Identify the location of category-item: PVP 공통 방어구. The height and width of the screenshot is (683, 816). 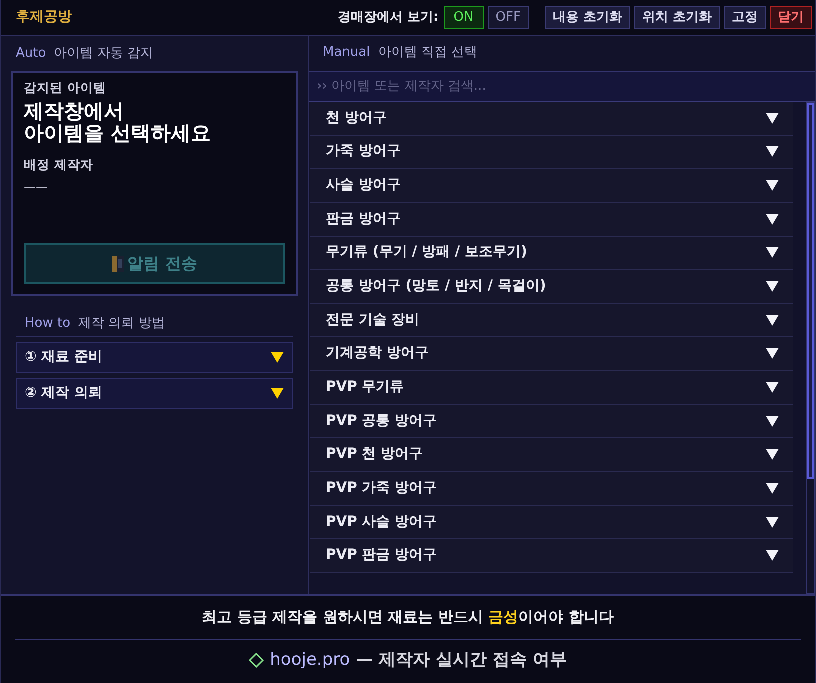
(551, 421).